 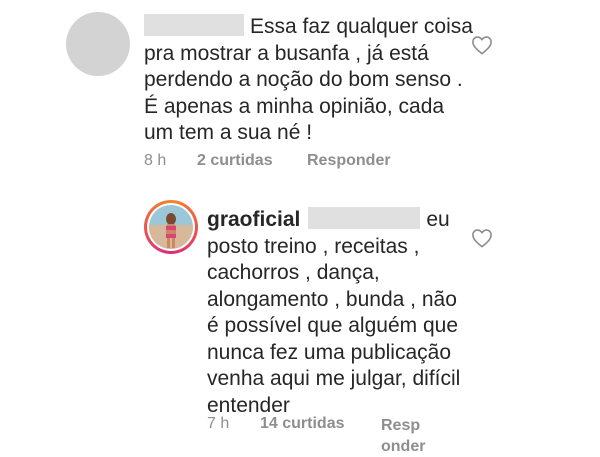 What do you see at coordinates (302, 424) in the screenshot?
I see `reply-likes-count: 14 curtidas` at bounding box center [302, 424].